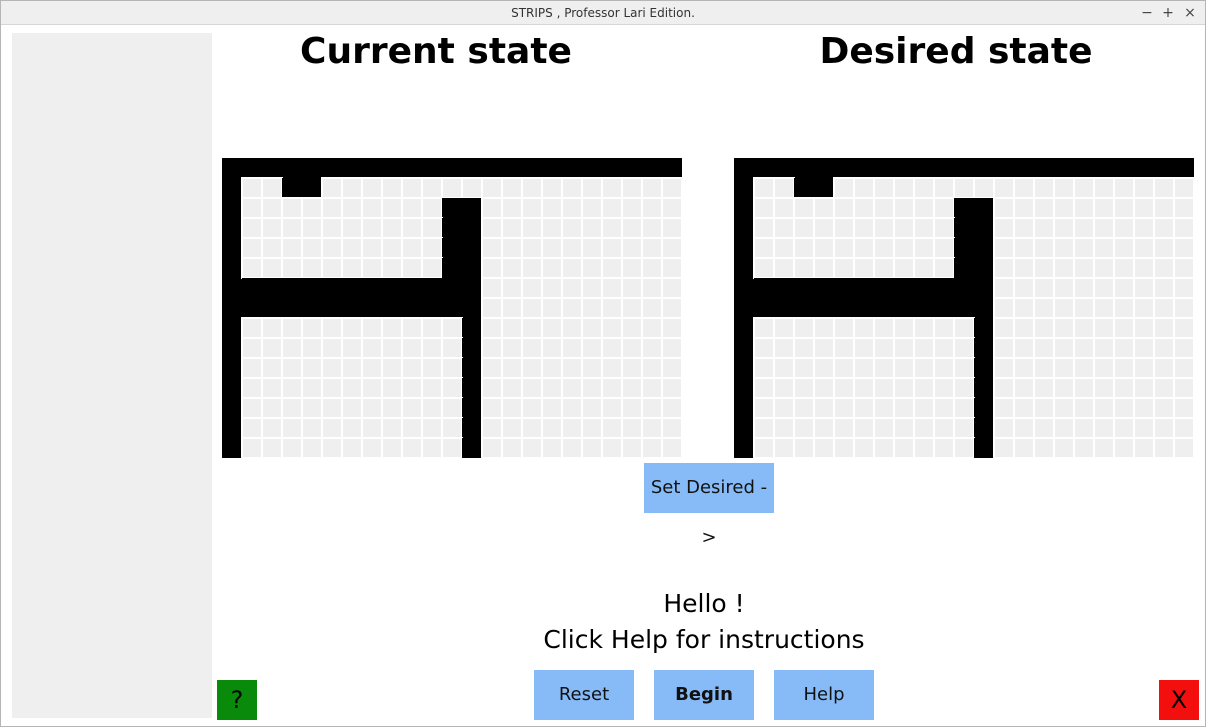 The height and width of the screenshot is (727, 1206). What do you see at coordinates (237, 700) in the screenshot?
I see `help-corner-button: ?` at bounding box center [237, 700].